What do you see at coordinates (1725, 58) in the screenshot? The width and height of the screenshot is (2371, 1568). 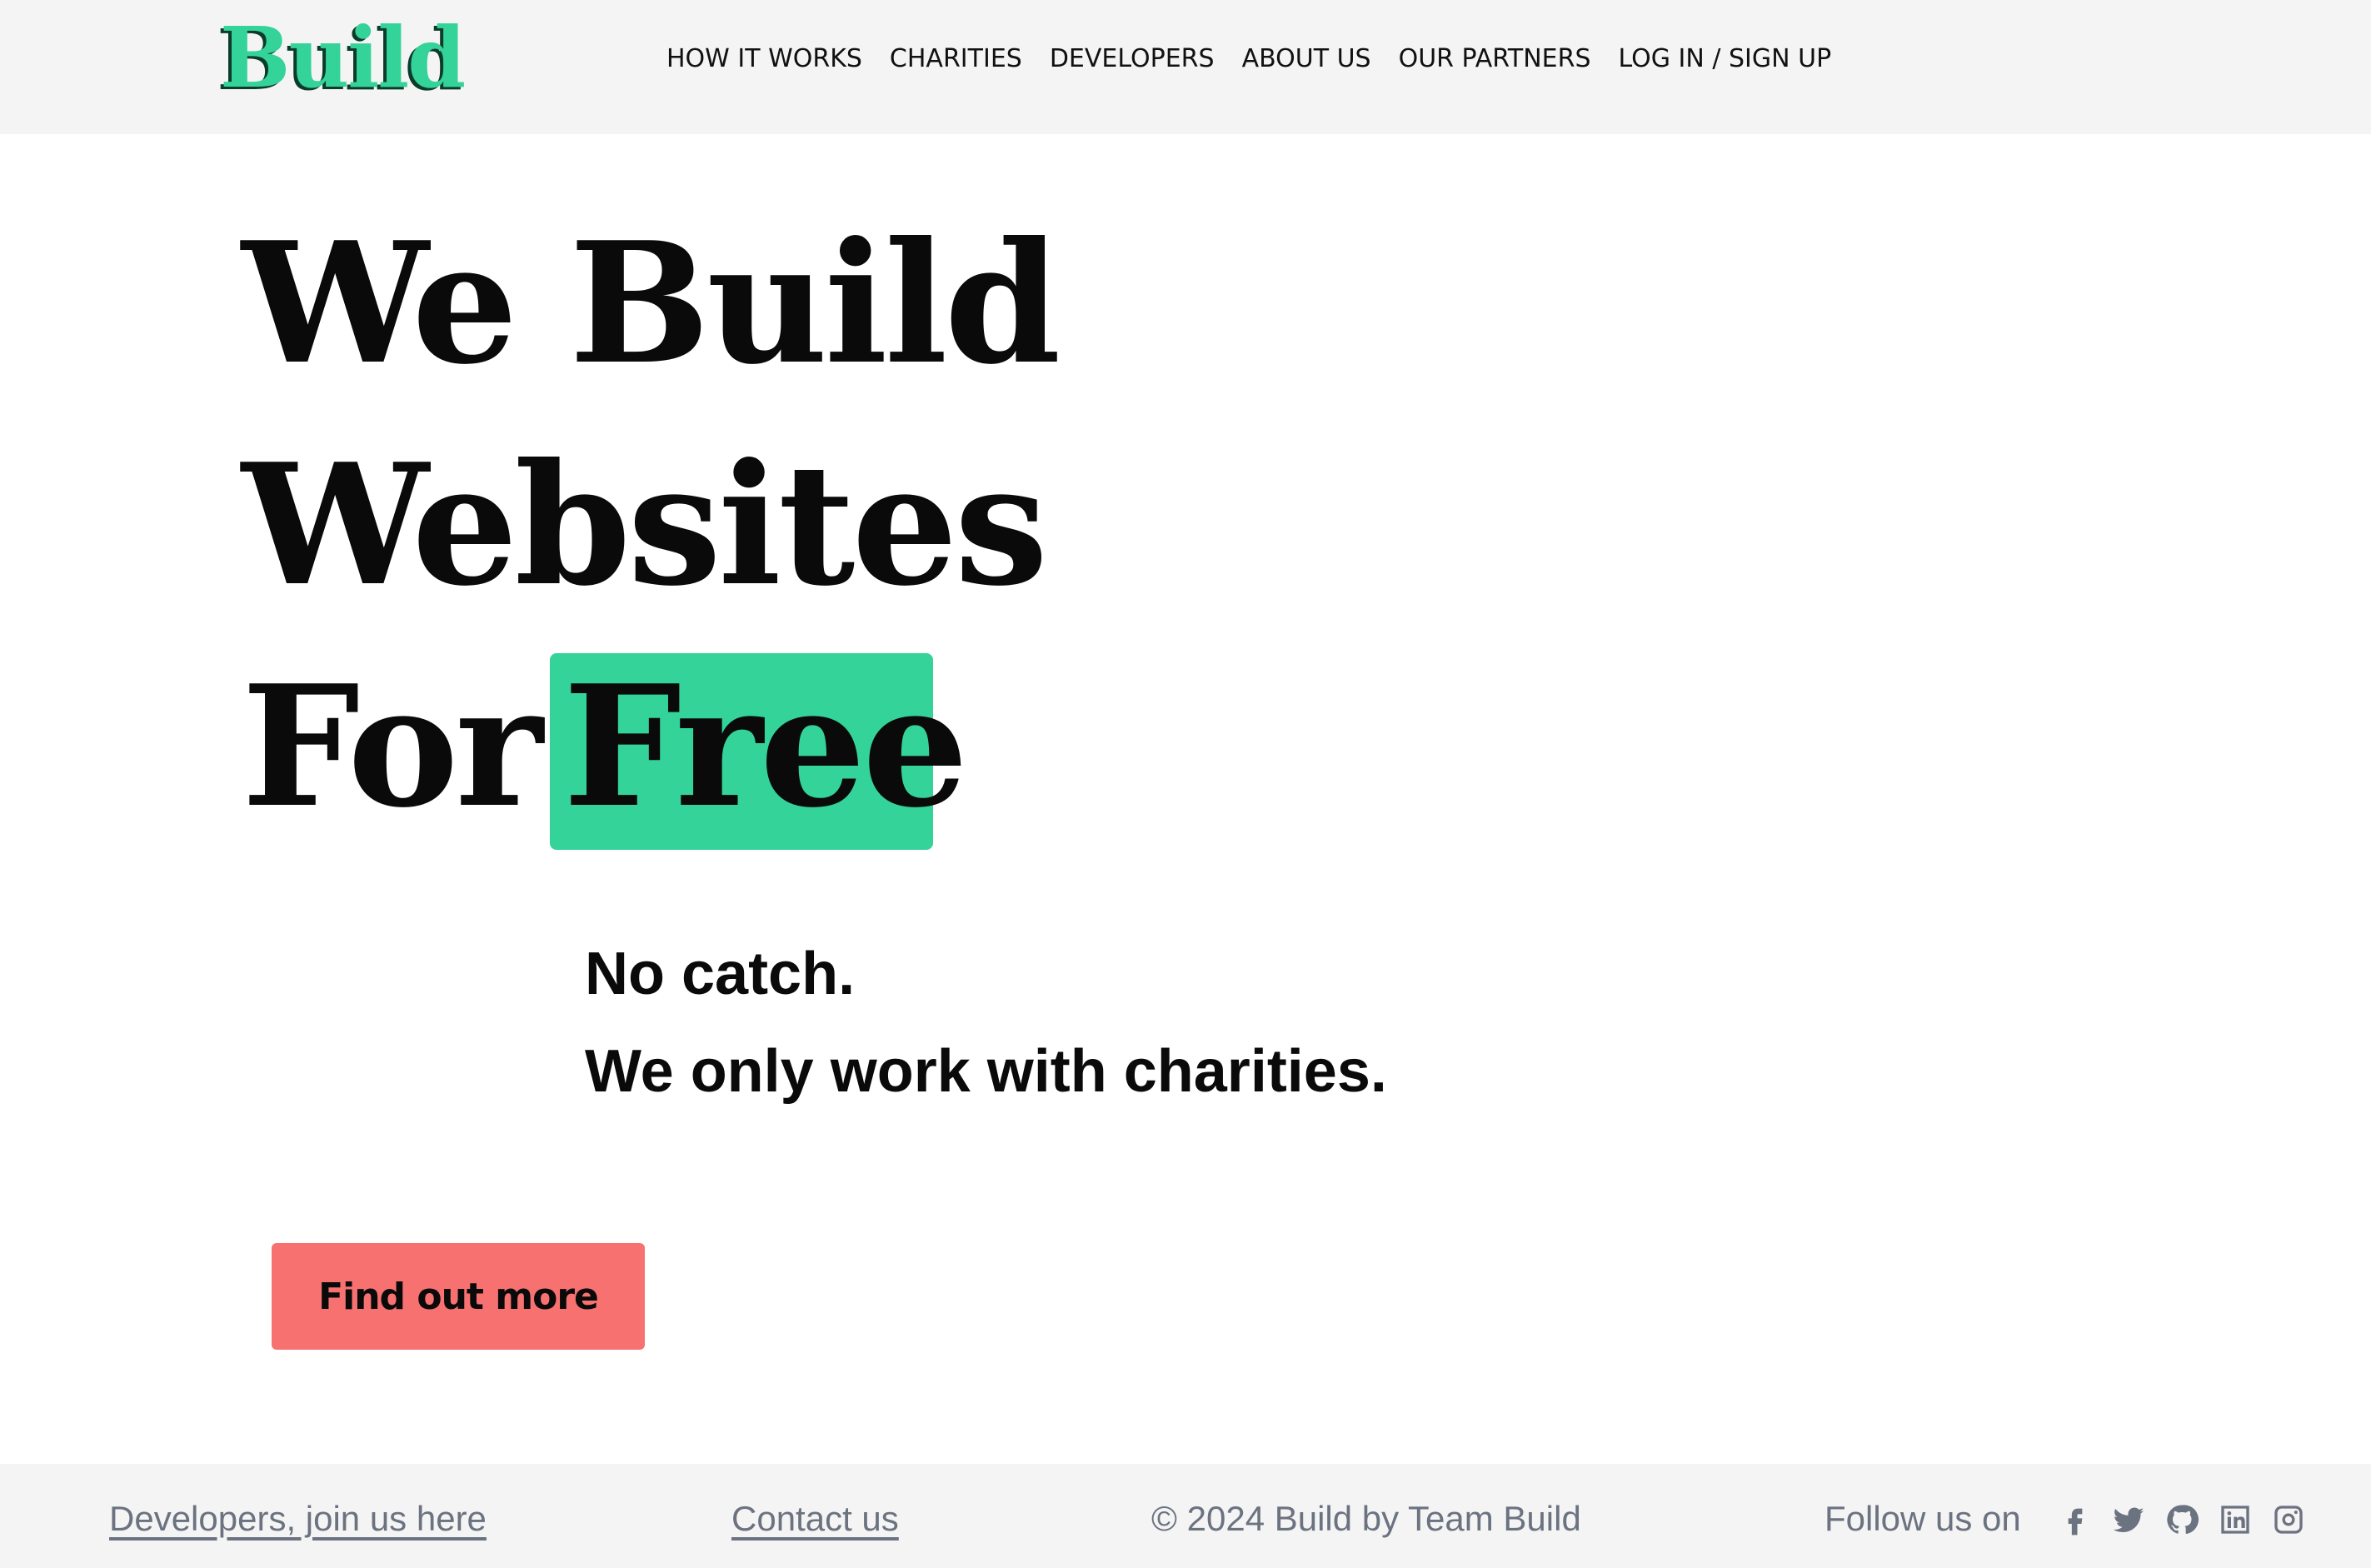 I see `nav-login-signup: LOG IN / SIGN UP` at bounding box center [1725, 58].